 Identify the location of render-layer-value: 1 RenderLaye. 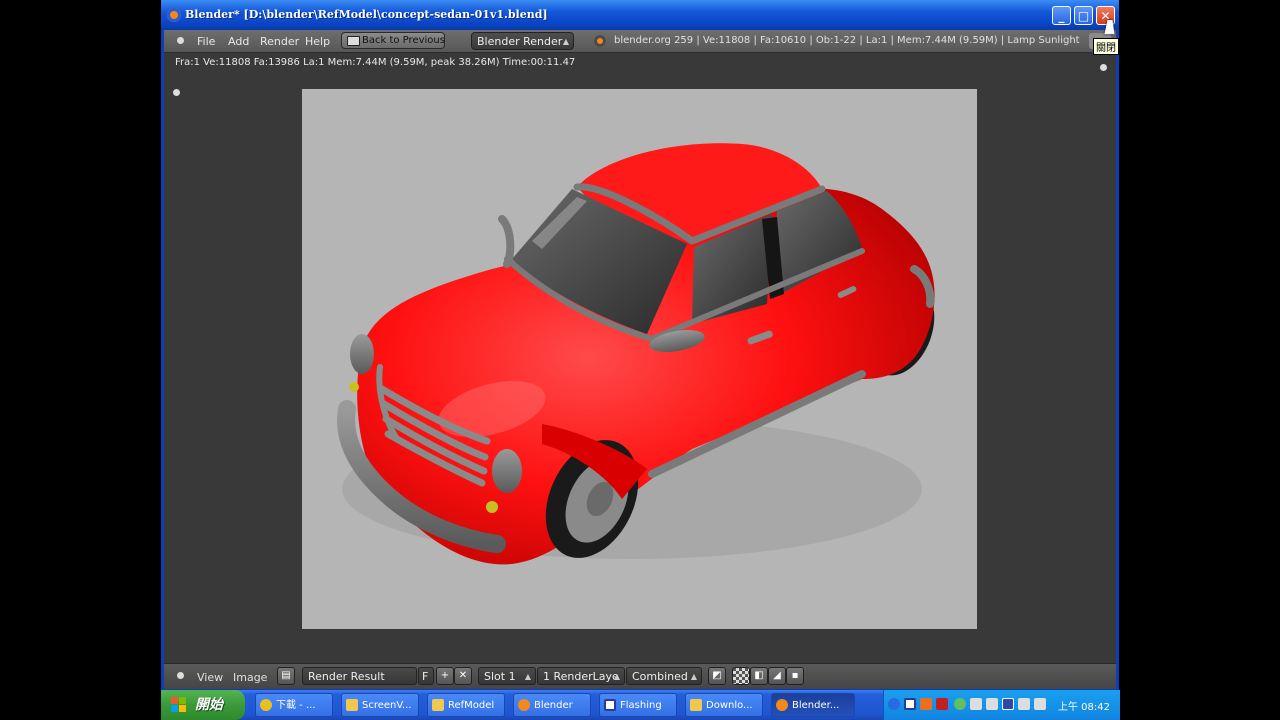
(581, 676).